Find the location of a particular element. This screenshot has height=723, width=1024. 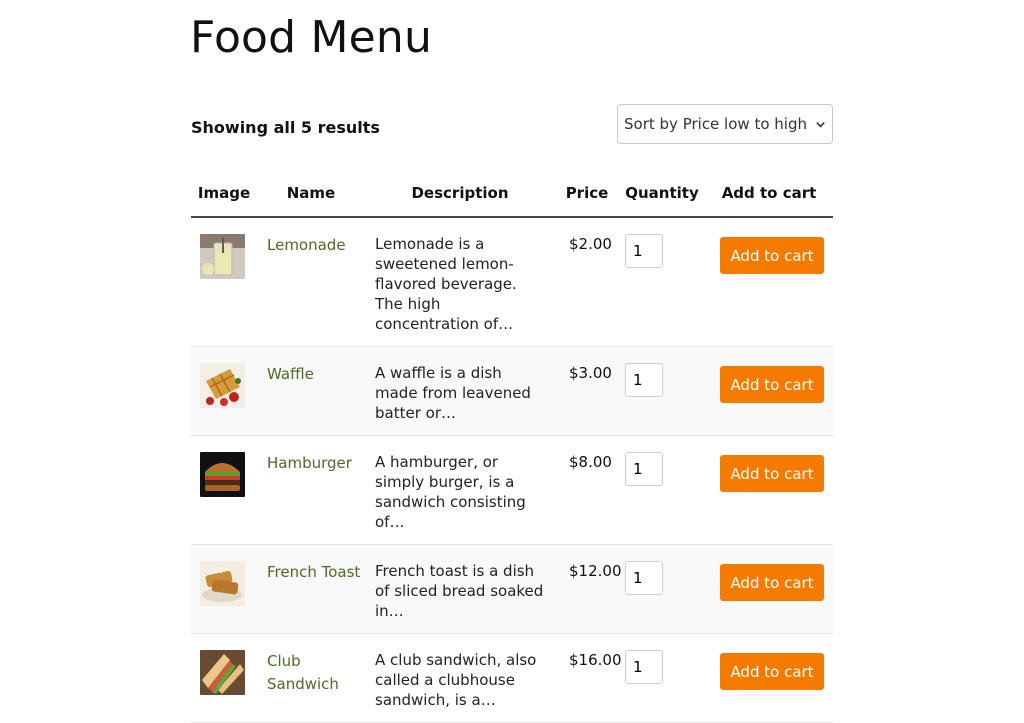

sort-select: Sort by Price low to high is located at coordinates (725, 124).